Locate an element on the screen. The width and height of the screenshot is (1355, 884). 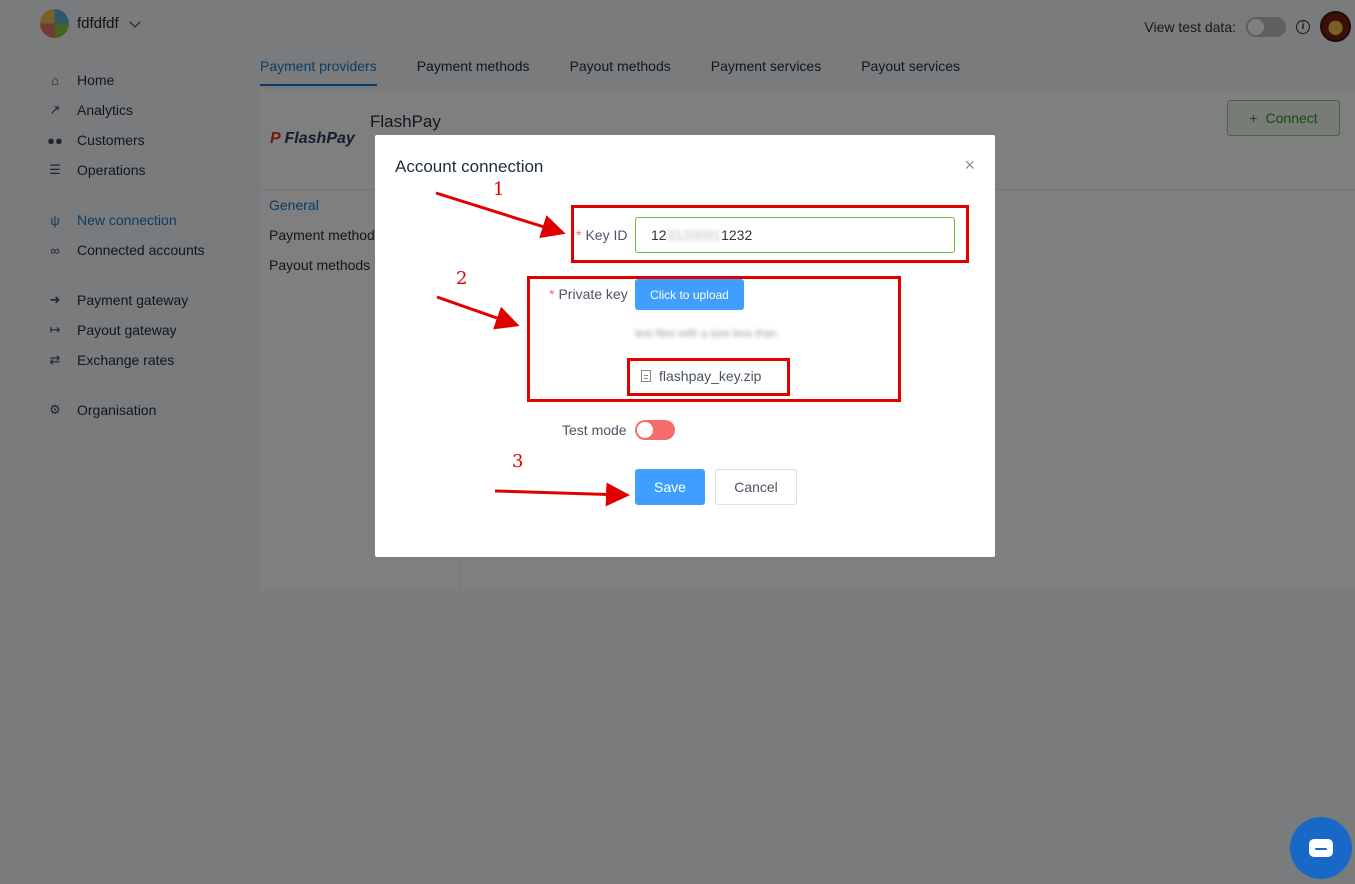
test-mode-toggle is located at coordinates (655, 430).